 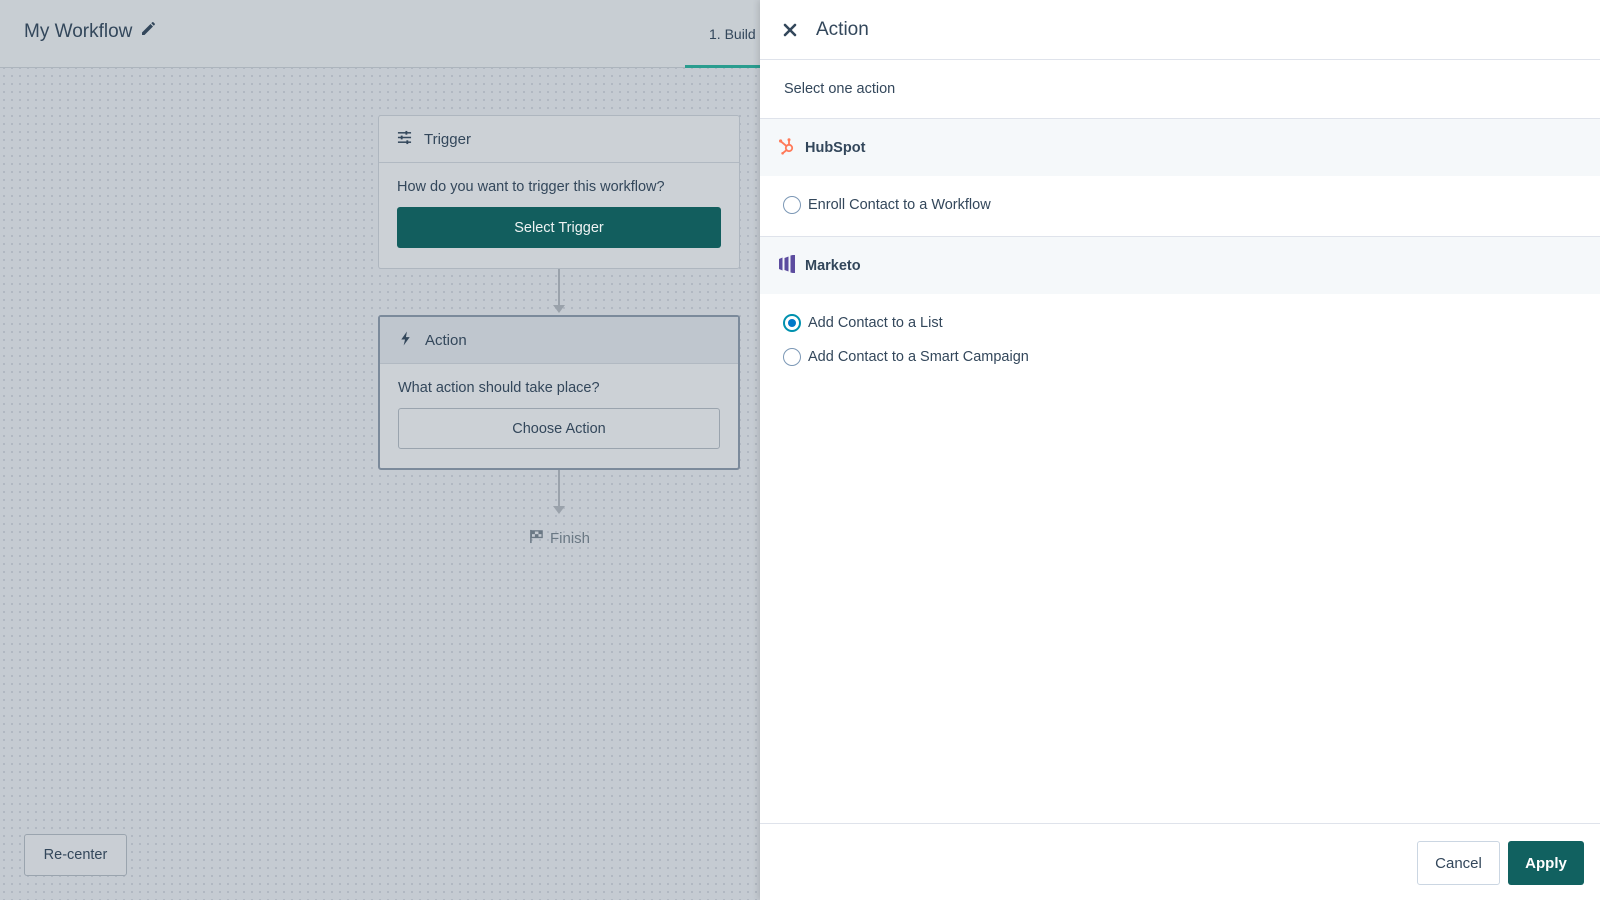 What do you see at coordinates (75, 855) in the screenshot?
I see `recenter-button: Re-center` at bounding box center [75, 855].